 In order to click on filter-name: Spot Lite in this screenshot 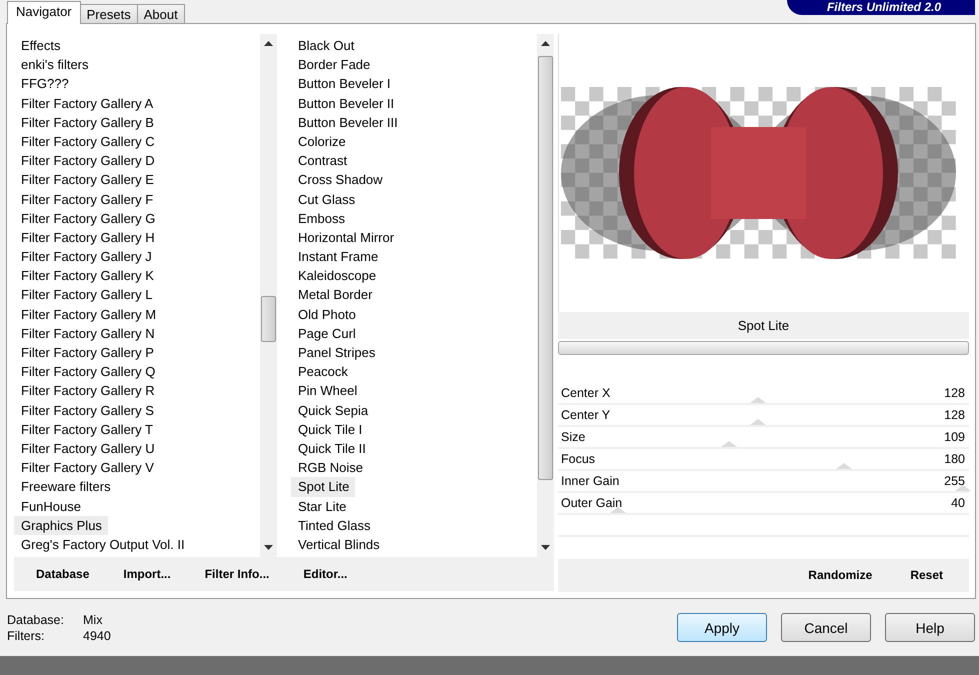, I will do `click(763, 326)`.